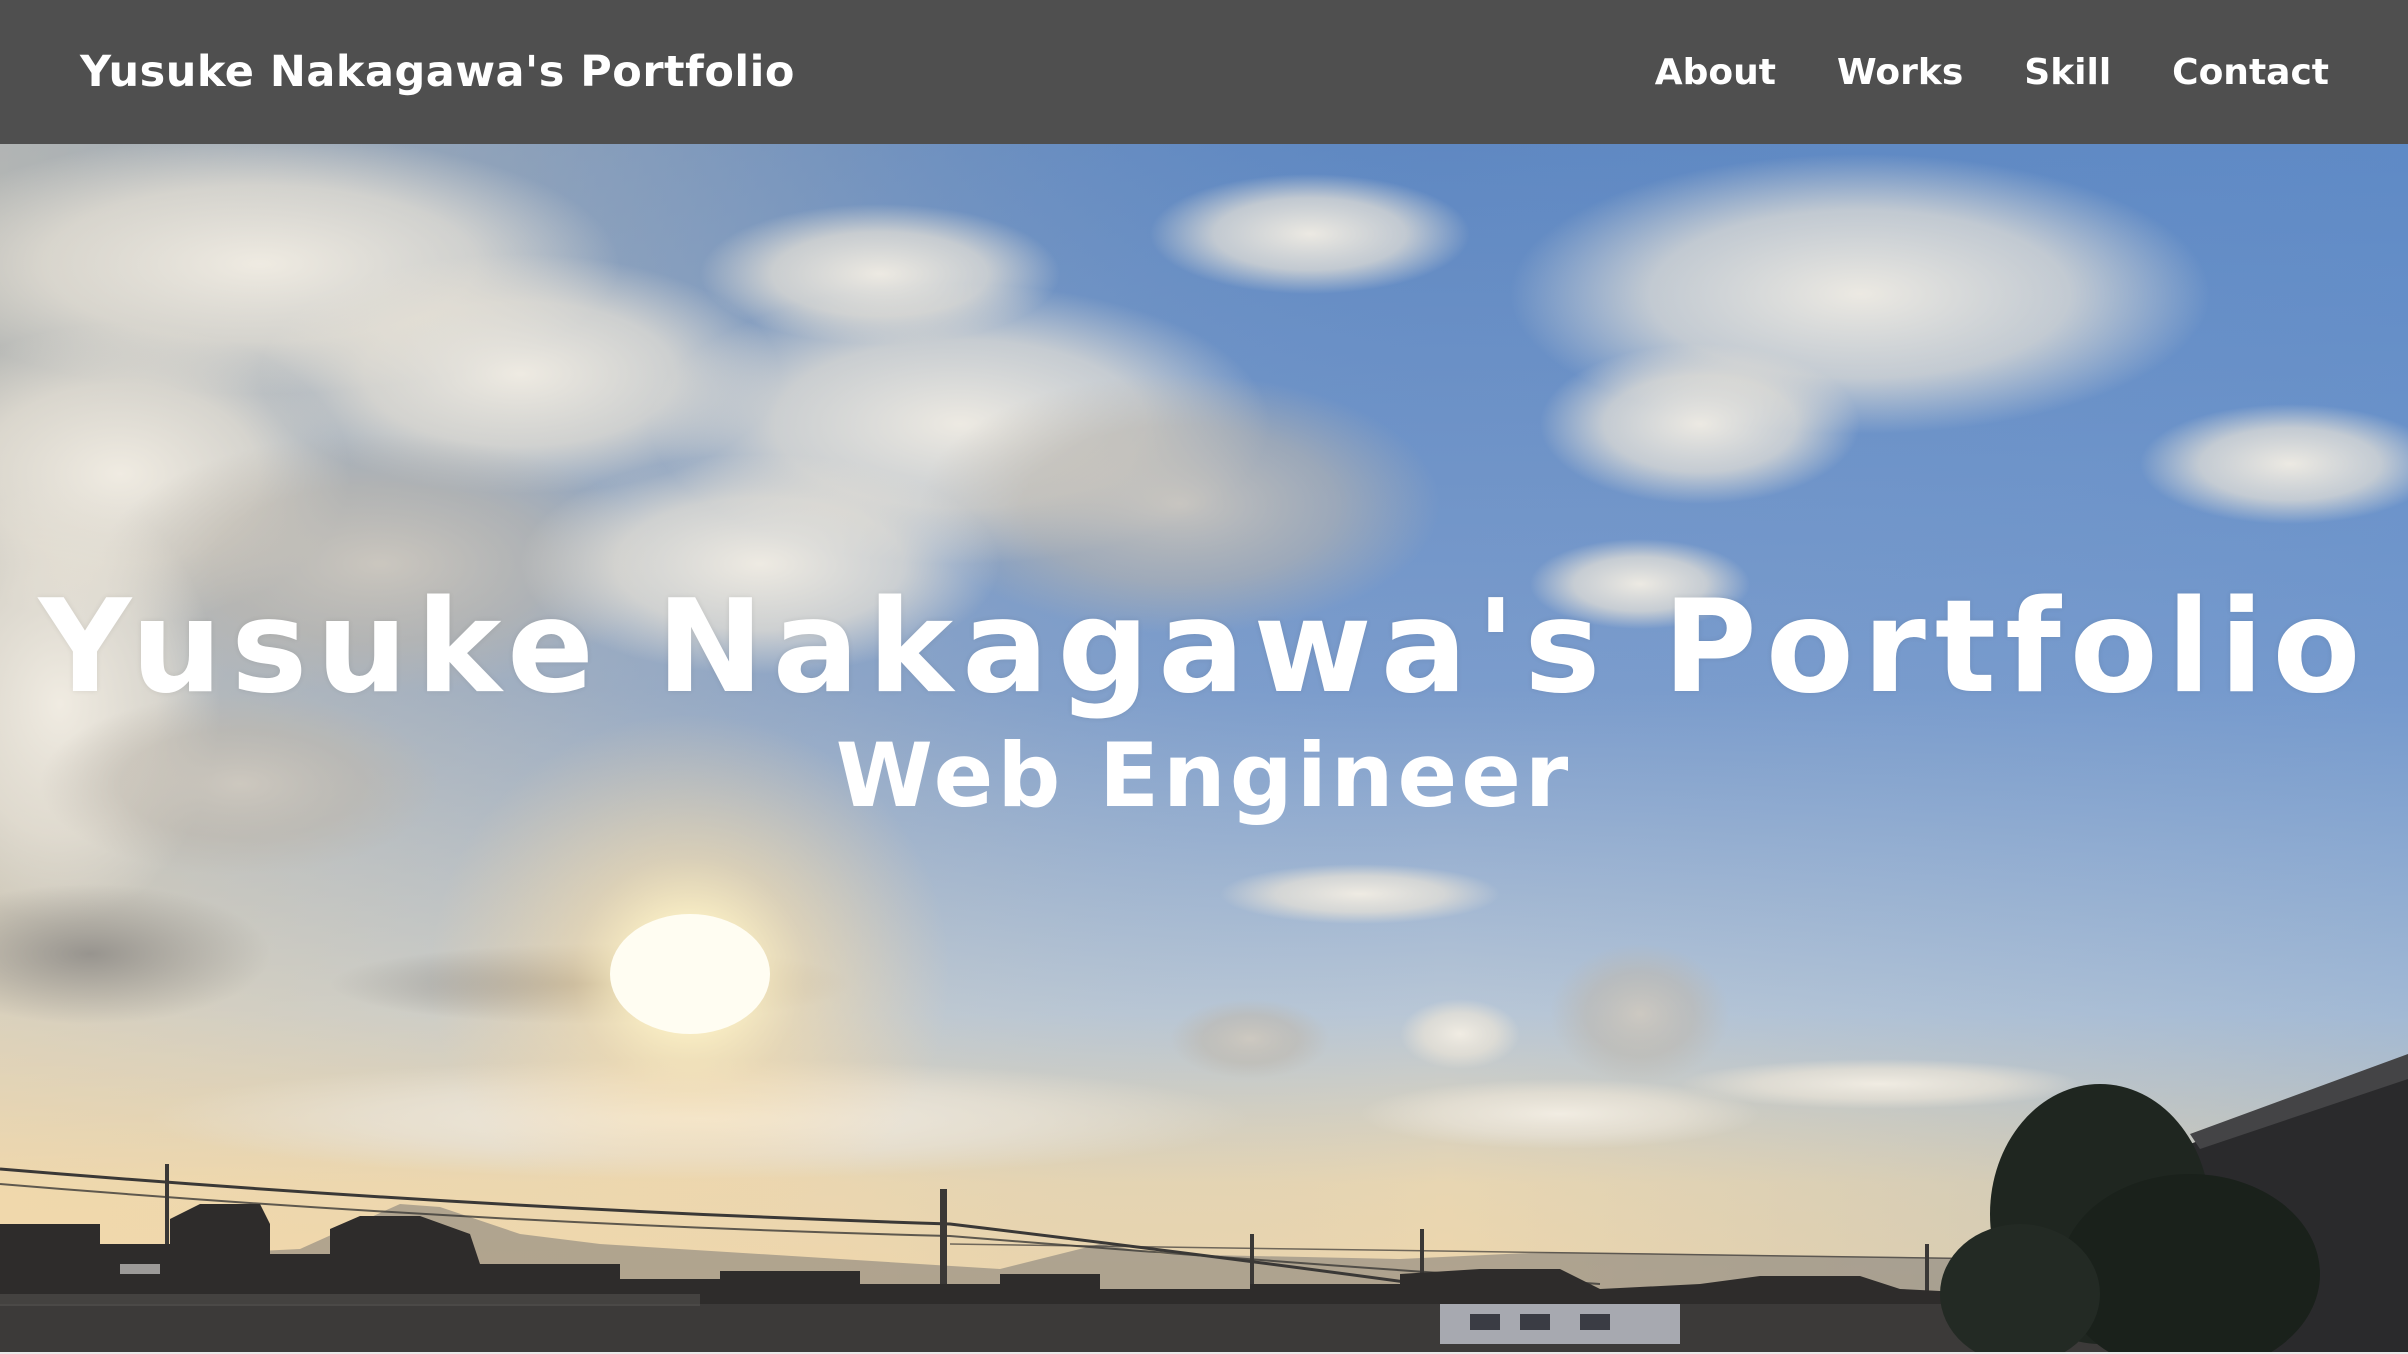  Describe the element at coordinates (2067, 72) in the screenshot. I see `nav-skill-link: Skill` at that location.